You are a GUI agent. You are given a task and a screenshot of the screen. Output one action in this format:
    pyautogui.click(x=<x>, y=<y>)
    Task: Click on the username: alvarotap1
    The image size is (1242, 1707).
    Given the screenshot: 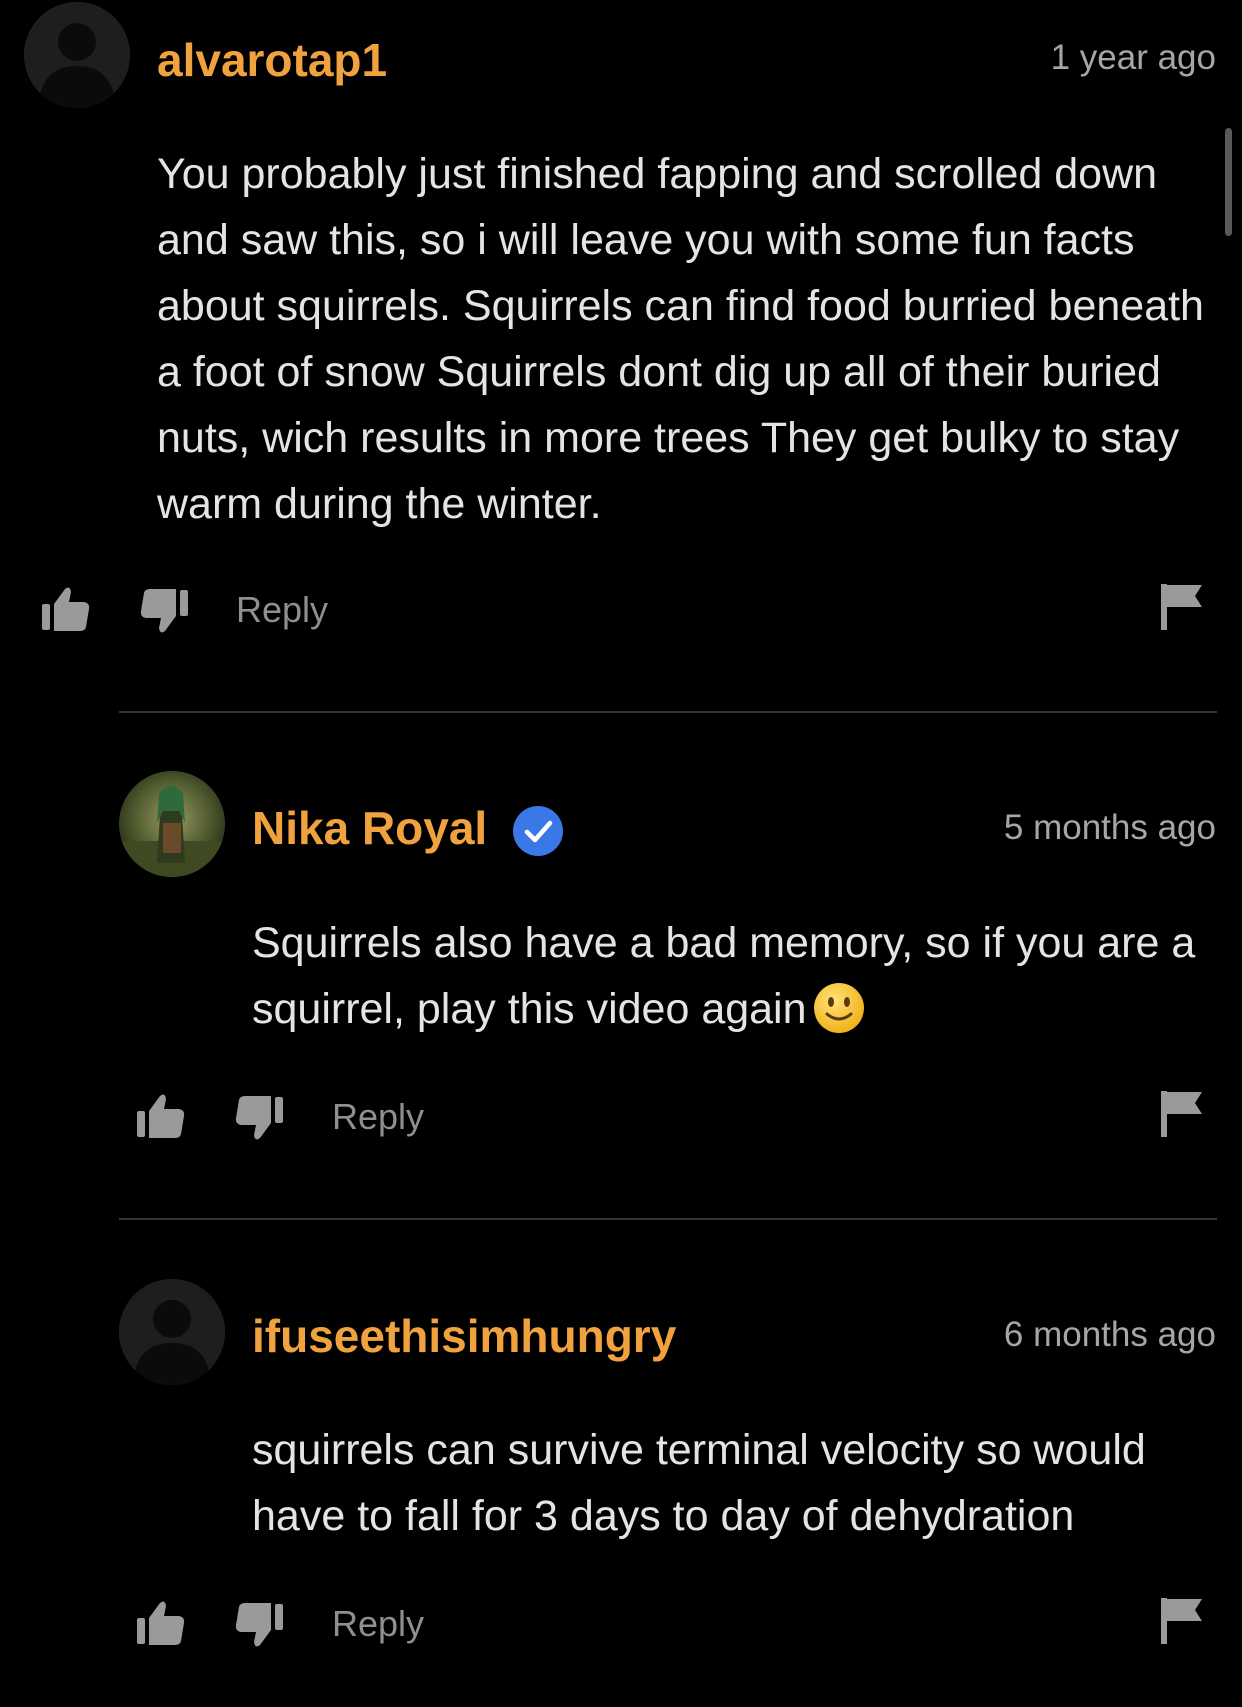 What is the action you would take?
    pyautogui.click(x=272, y=60)
    